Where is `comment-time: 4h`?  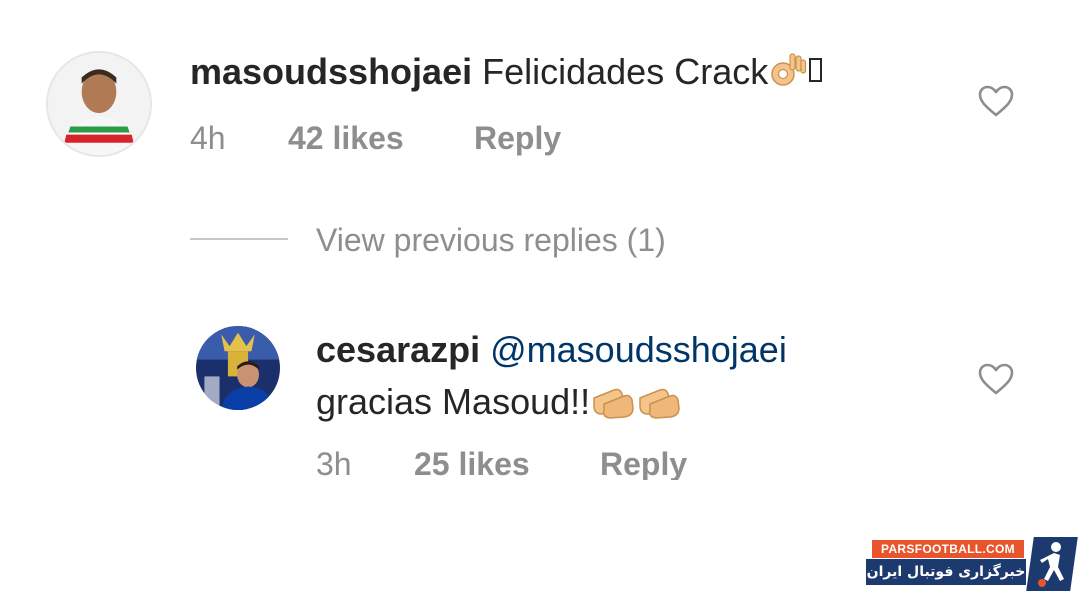
comment-time: 4h is located at coordinates (208, 138).